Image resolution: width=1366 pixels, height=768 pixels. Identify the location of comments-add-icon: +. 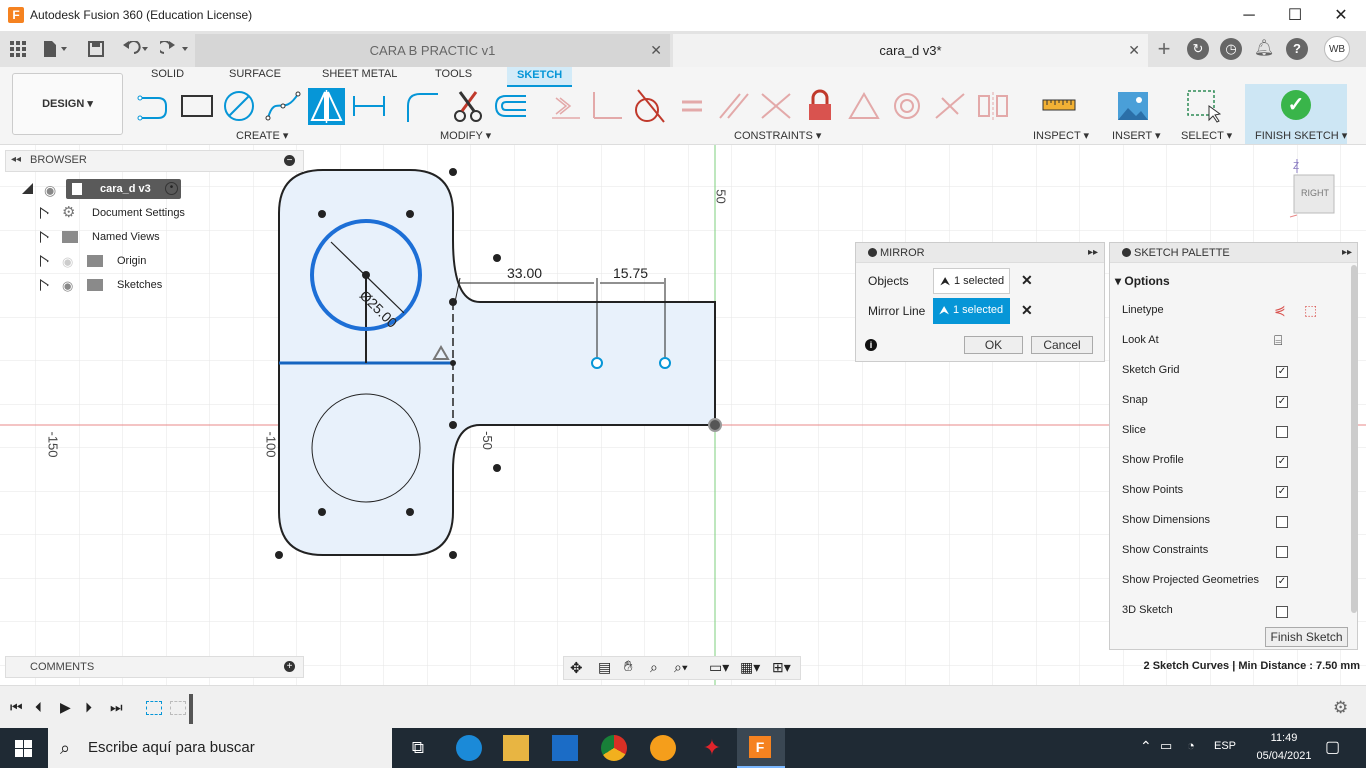
(289, 666).